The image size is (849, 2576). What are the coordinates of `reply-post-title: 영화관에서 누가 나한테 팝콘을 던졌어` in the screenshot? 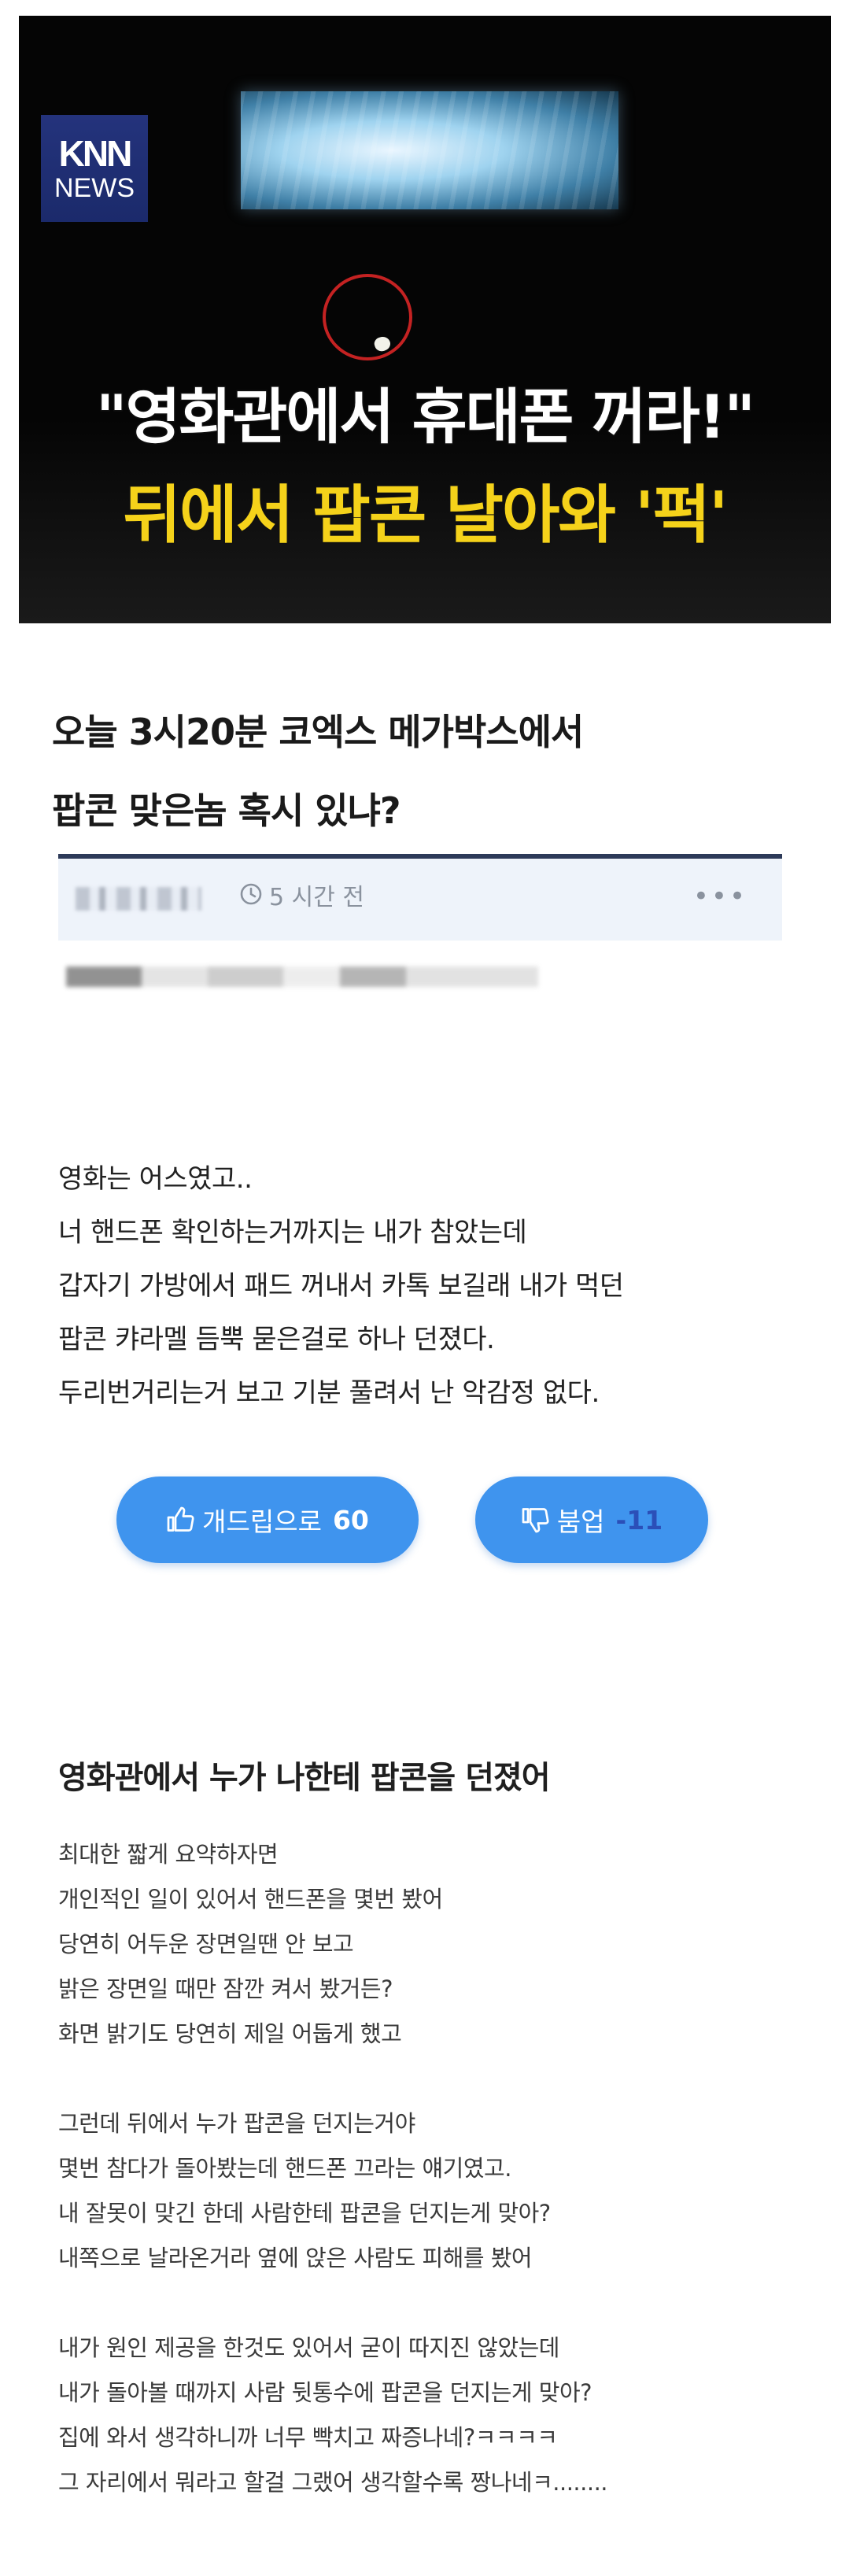 It's located at (304, 1778).